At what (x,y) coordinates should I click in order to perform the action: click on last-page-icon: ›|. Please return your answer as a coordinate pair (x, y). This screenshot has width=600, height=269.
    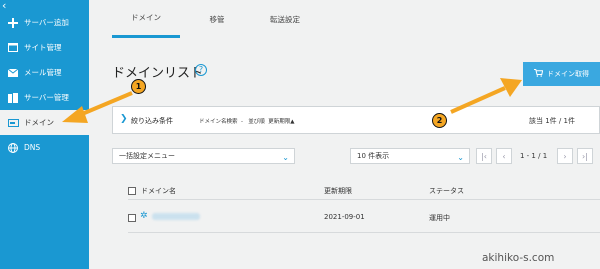
    Looking at the image, I should click on (585, 156).